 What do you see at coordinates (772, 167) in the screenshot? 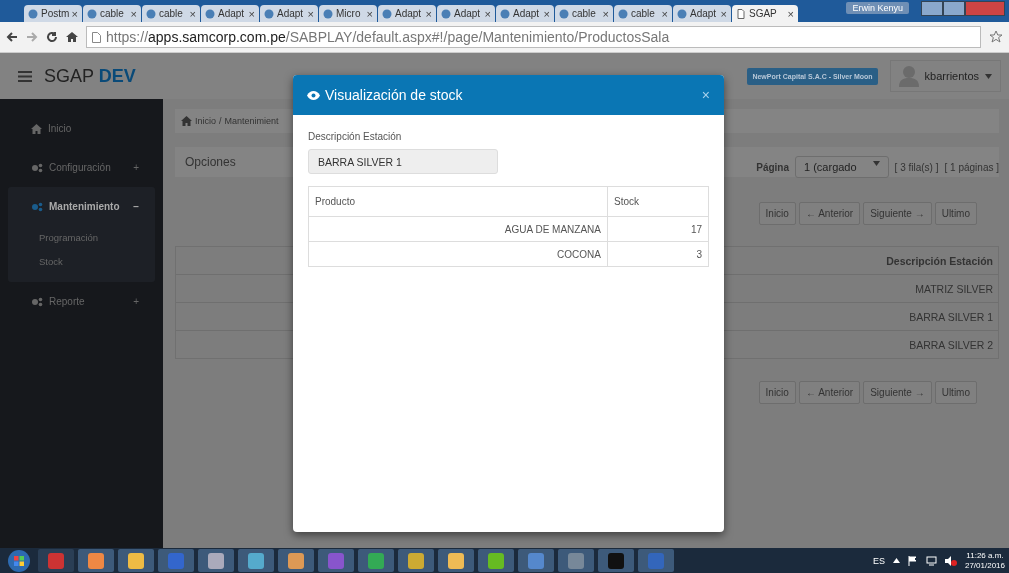
I see `page-label: Página` at bounding box center [772, 167].